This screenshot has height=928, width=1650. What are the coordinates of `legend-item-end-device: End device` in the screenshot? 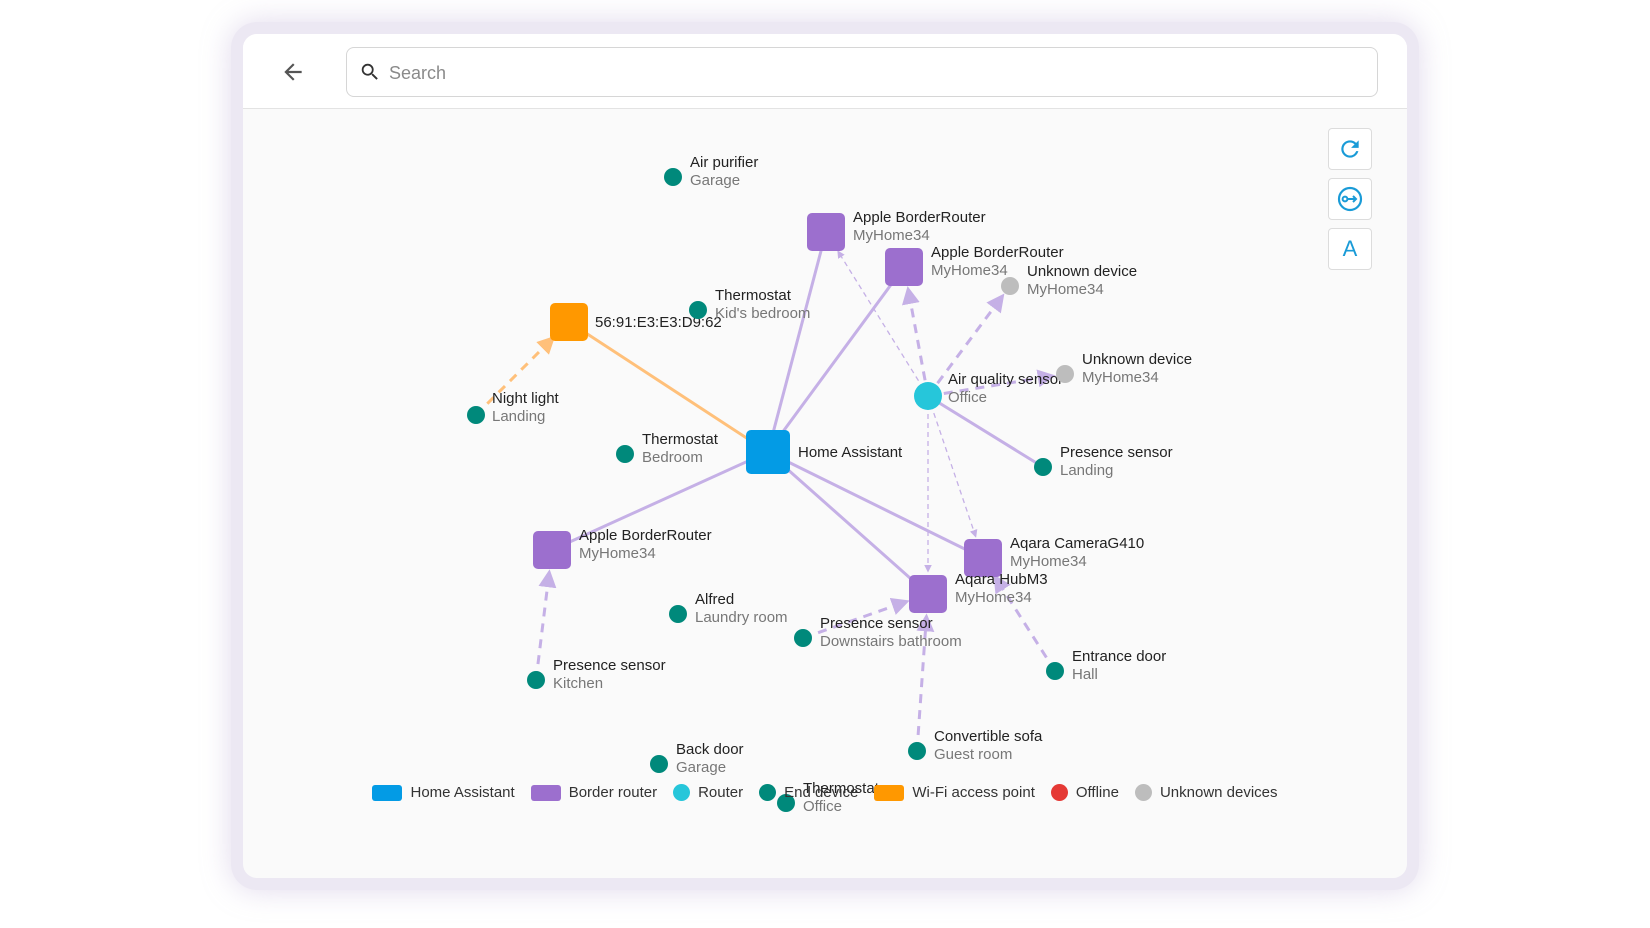 It's located at (808, 792).